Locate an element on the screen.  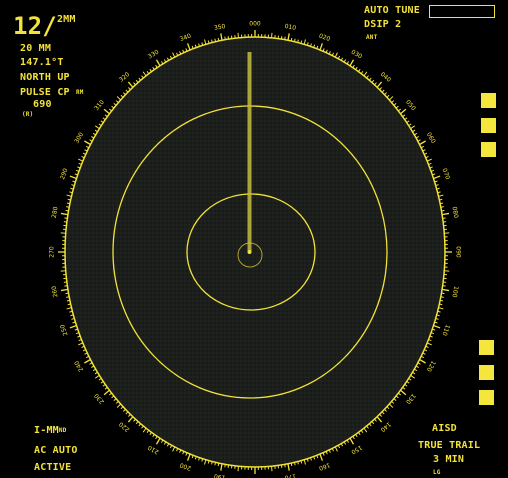
bearing-label: 060 is located at coordinates (431, 138).